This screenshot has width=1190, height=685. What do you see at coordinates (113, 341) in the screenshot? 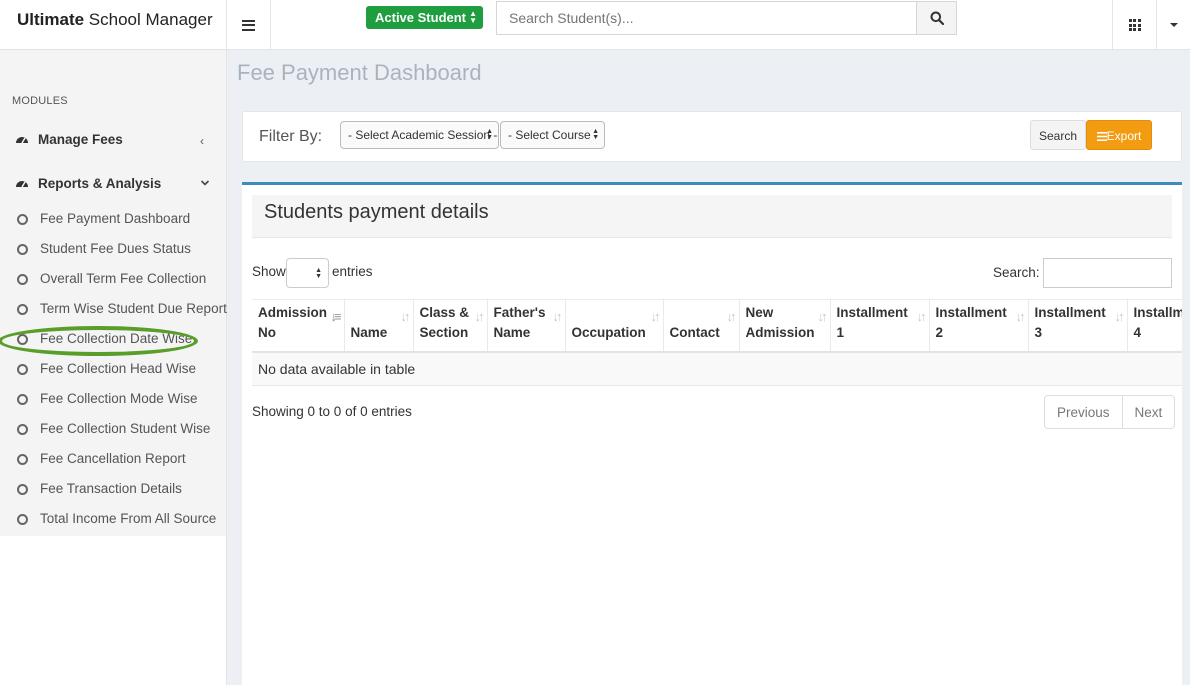
I see `sidebar-item-fee-collection-date-wise: Fee Collection Date Wise` at bounding box center [113, 341].